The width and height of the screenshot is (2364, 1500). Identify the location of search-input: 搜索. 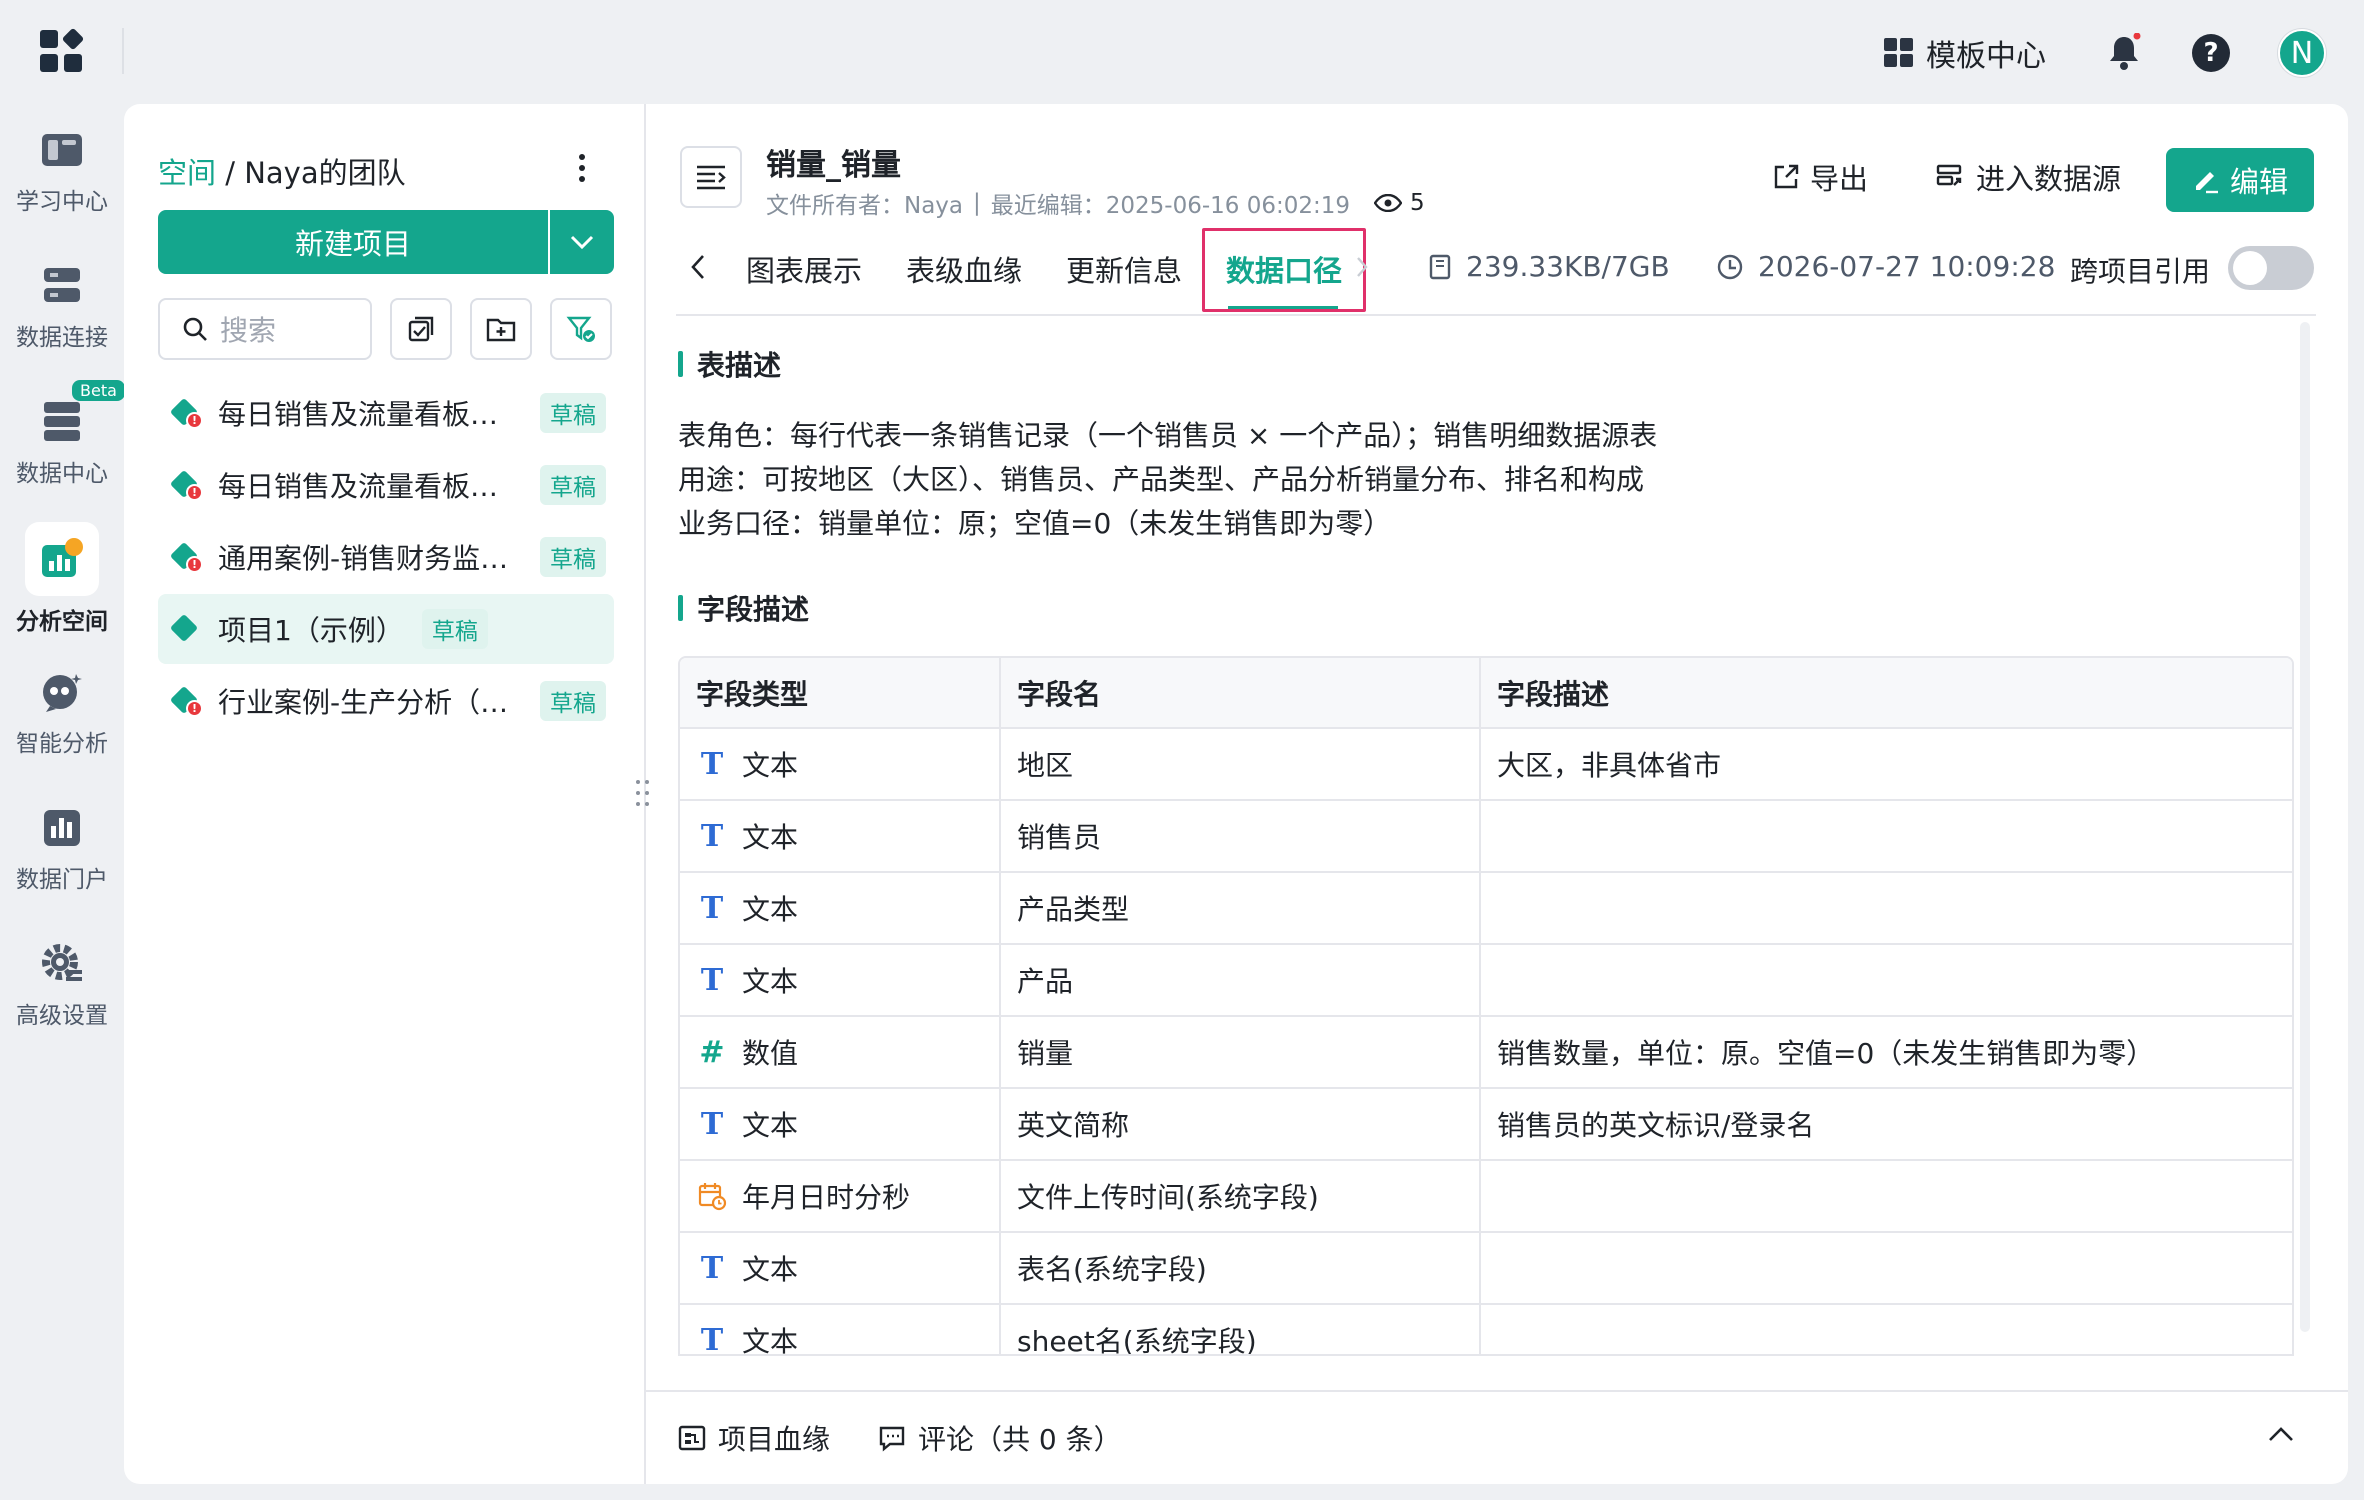
(265, 329).